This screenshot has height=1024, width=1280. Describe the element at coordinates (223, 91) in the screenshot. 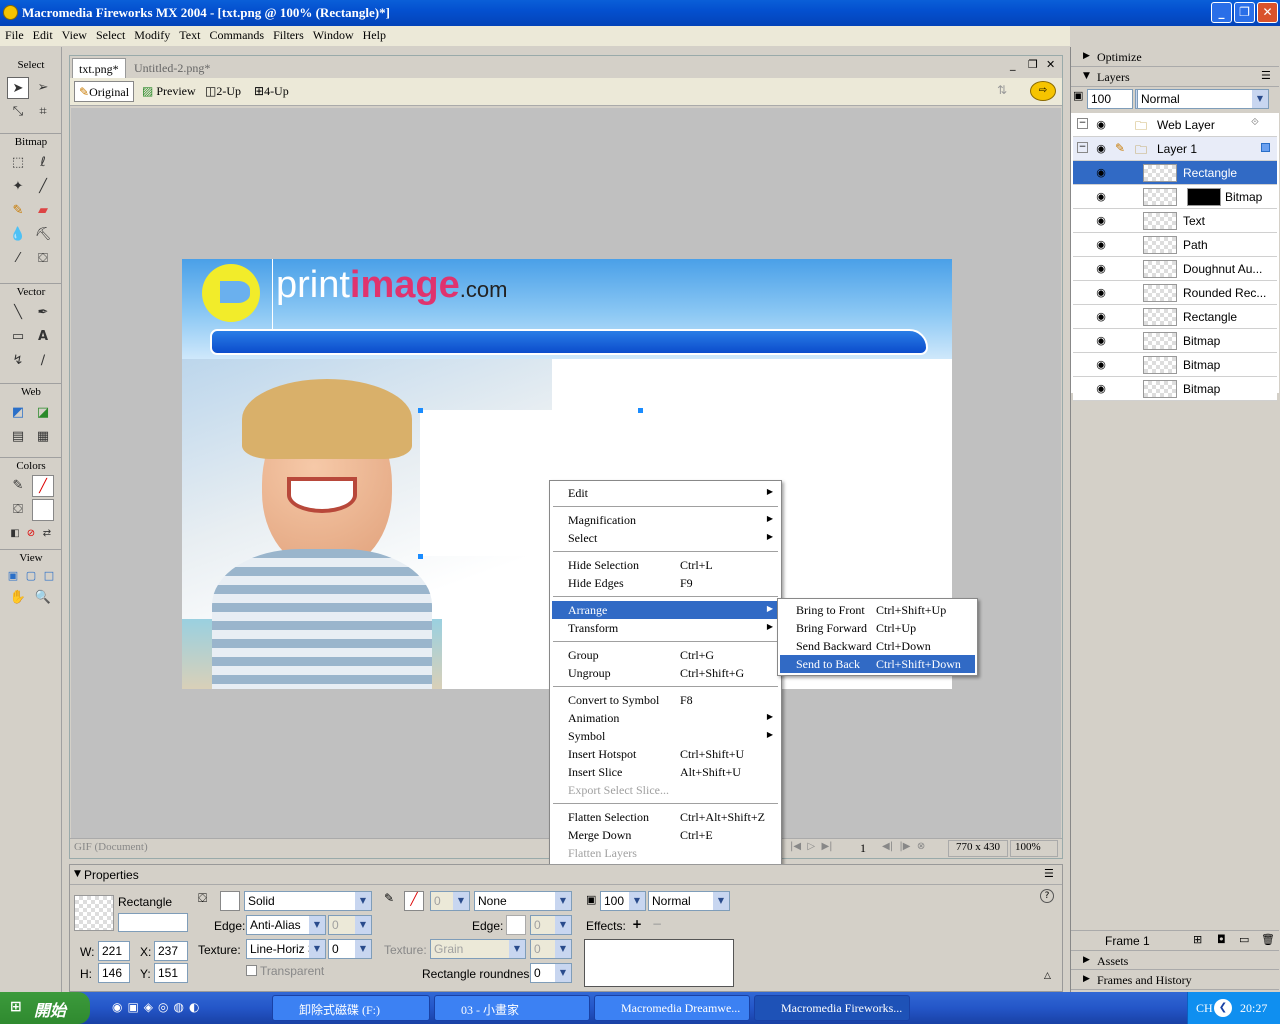

I see `view-2up-button: ◫2-Up` at that location.